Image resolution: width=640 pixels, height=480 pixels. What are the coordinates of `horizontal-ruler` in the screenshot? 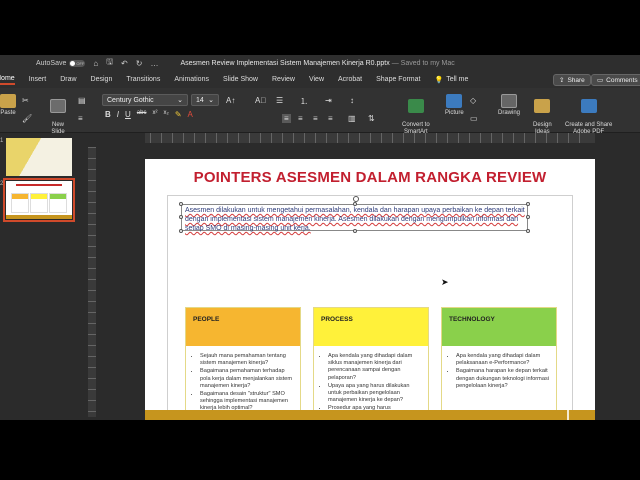 It's located at (370, 138).